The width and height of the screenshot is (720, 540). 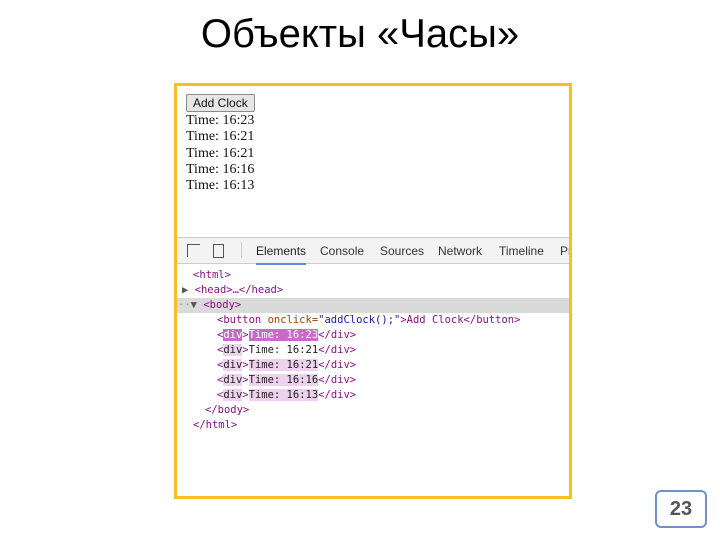 I want to click on inspect-element-icon, so click(x=193, y=250).